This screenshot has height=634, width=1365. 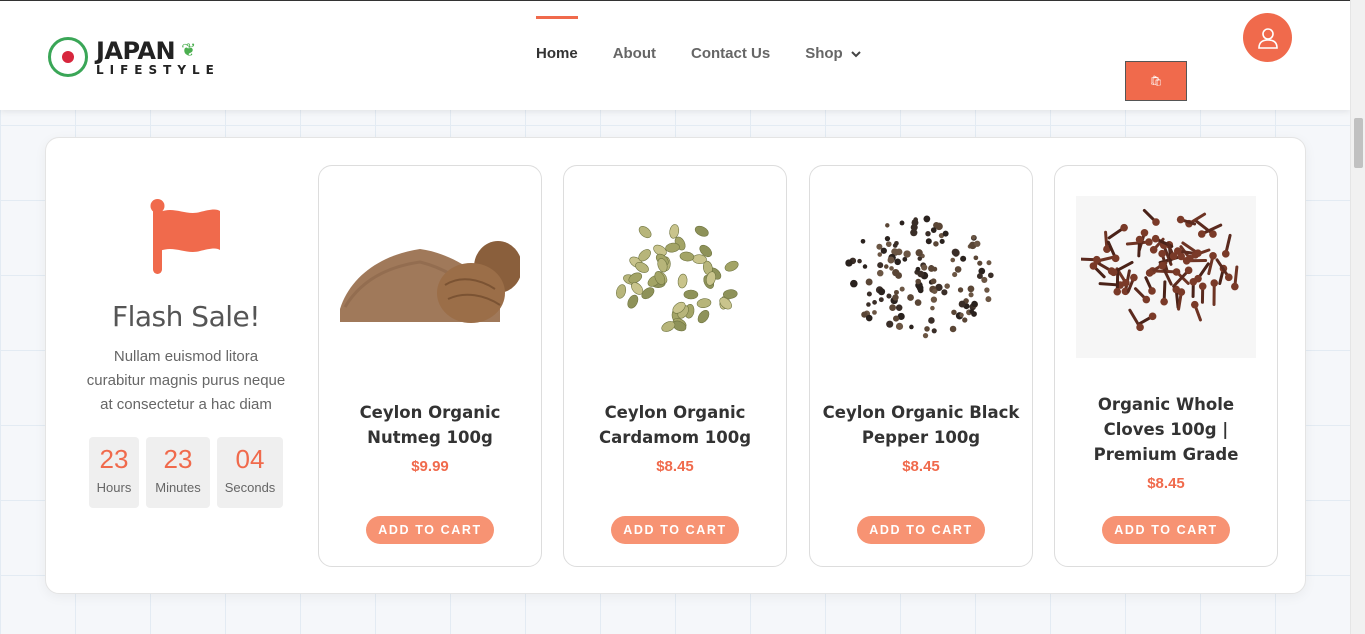 I want to click on leaf-icon: ❦, so click(x=188, y=50).